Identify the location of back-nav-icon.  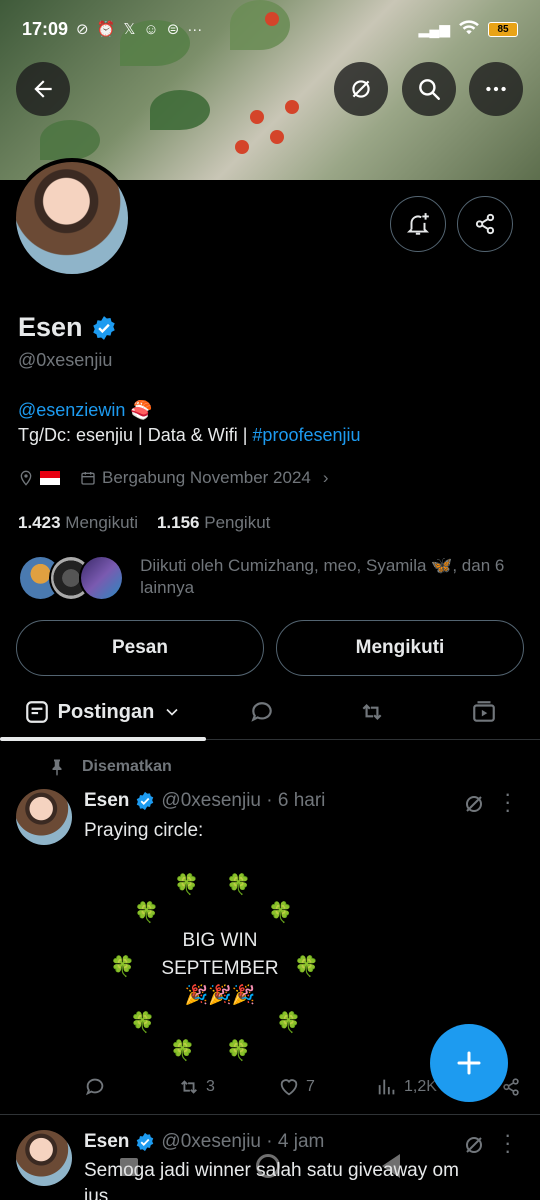
(391, 1166).